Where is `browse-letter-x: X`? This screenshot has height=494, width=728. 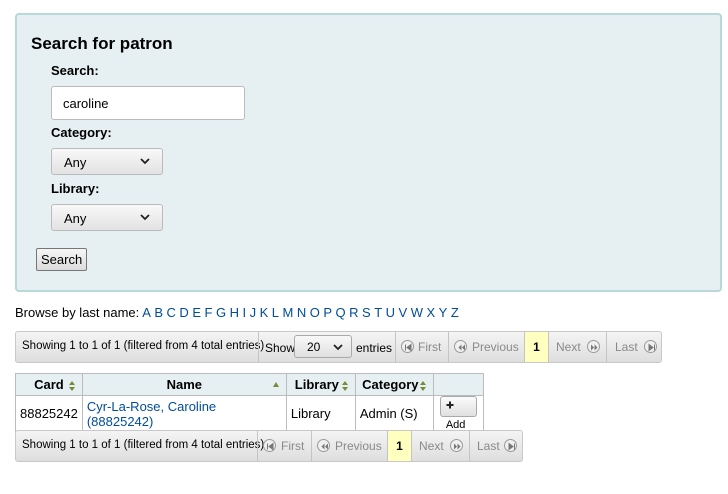
browse-letter-x: X is located at coordinates (431, 312).